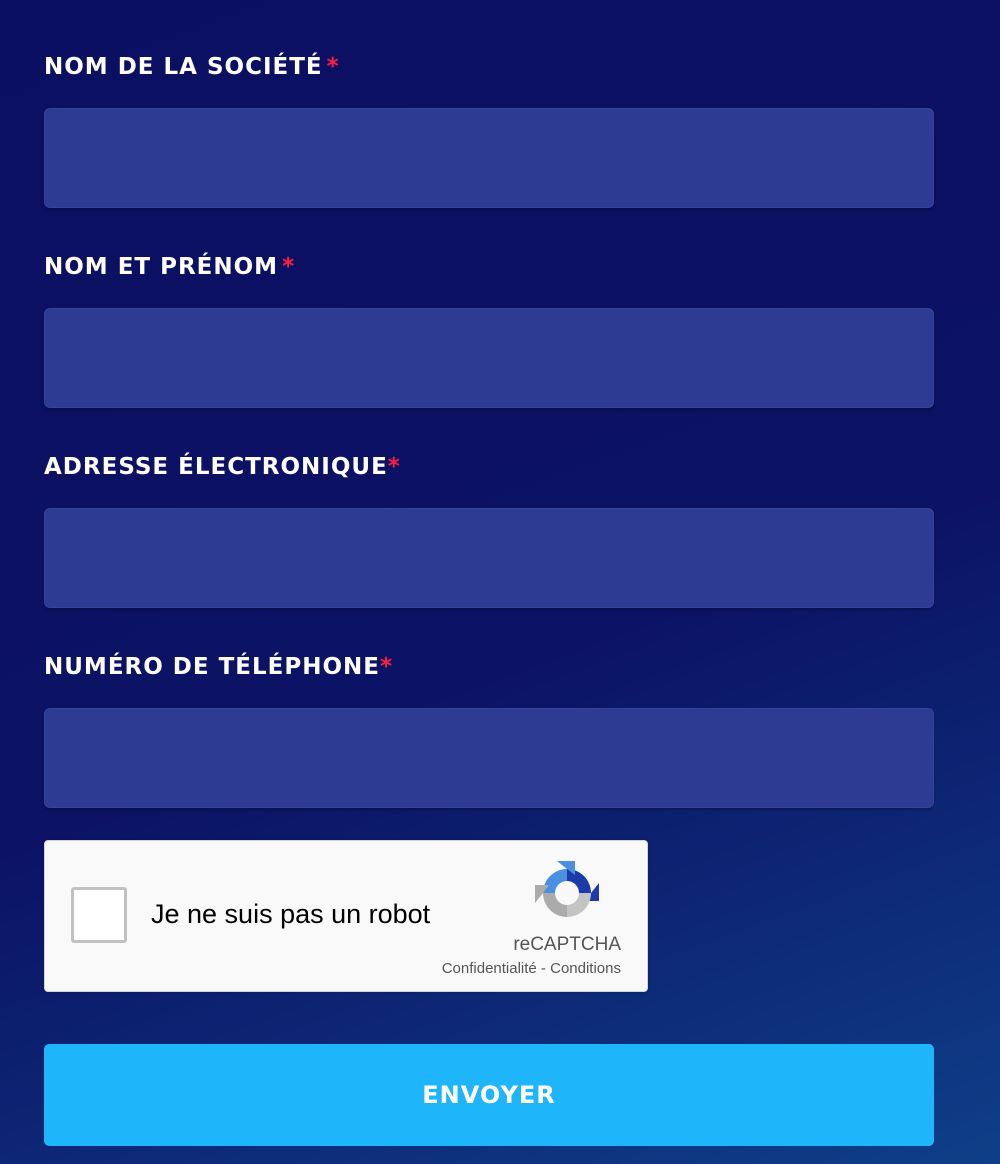 The height and width of the screenshot is (1164, 1000). I want to click on company-name-label: NOM DE LA SOCIÉTÉ *, so click(192, 67).